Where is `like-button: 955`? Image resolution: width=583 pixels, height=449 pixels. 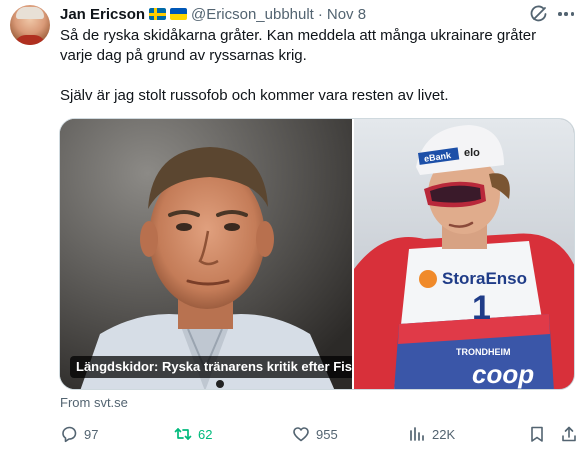 like-button: 955 is located at coordinates (315, 434).